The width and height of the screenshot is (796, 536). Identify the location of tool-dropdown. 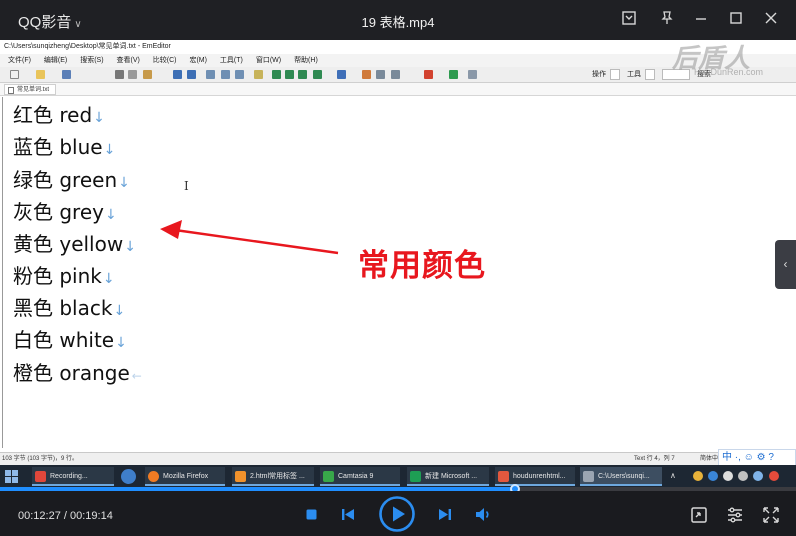
(650, 74).